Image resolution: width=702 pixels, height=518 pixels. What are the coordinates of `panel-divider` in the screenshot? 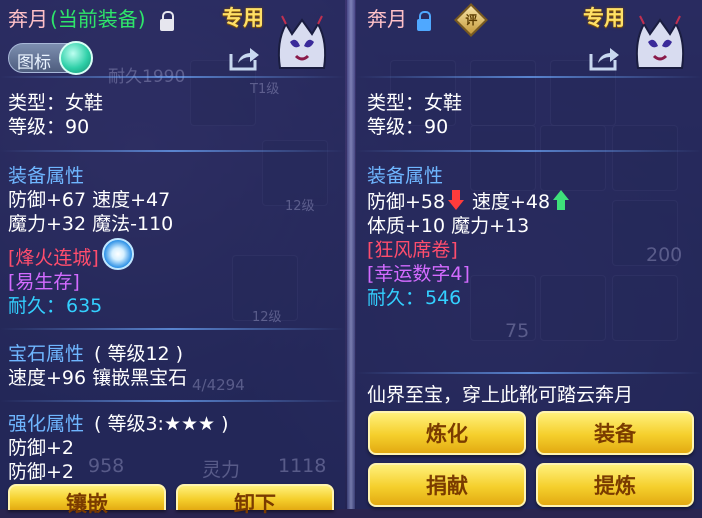 It's located at (351, 254).